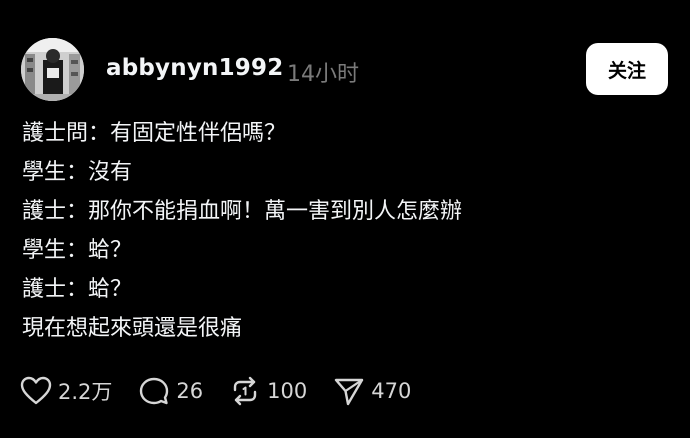 The width and height of the screenshot is (690, 438). I want to click on share-count: 470, so click(391, 391).